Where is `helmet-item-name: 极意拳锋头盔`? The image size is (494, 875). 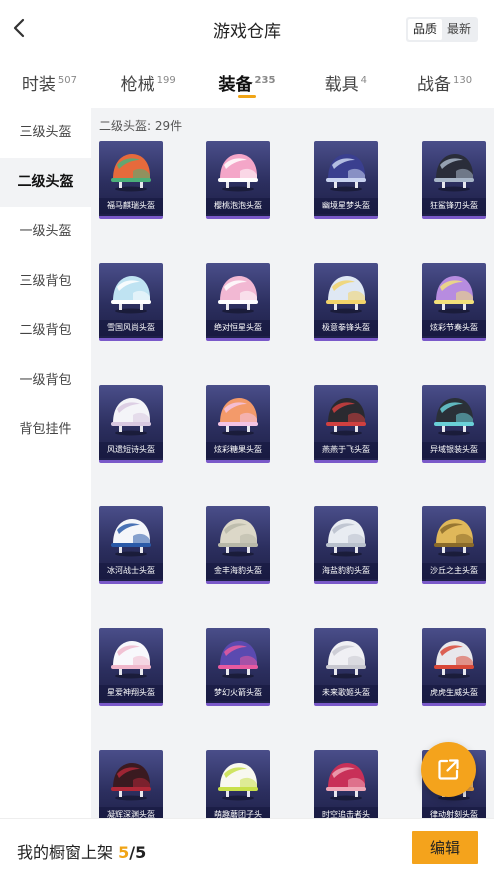
helmet-item-name: 极意拳锋头盔 is located at coordinates (346, 327).